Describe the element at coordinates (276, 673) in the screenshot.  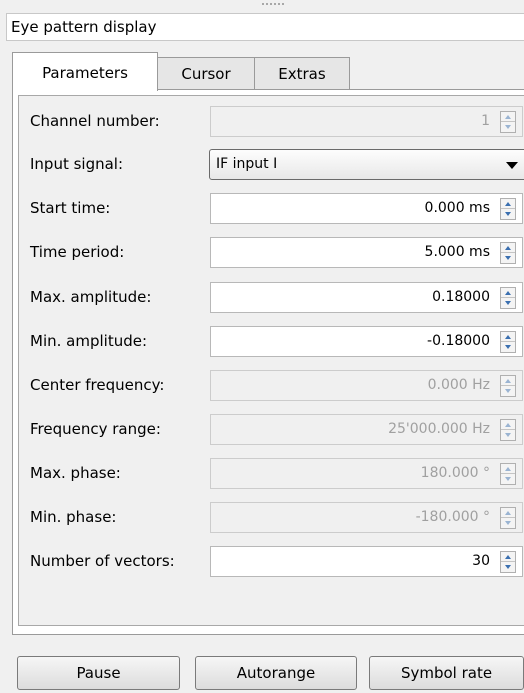
I see `autorange-button: Autorange` at that location.